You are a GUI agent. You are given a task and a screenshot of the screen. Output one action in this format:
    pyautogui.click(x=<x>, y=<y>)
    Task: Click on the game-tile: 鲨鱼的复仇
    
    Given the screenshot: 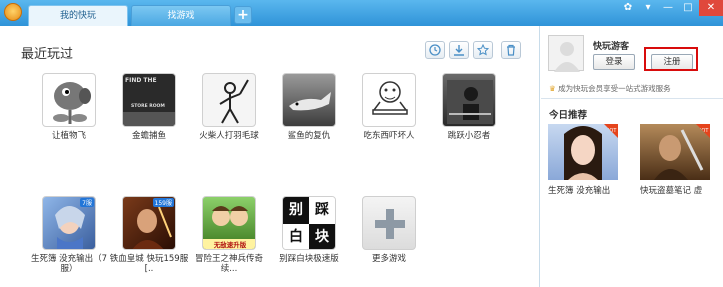 What is the action you would take?
    pyautogui.click(x=309, y=107)
    